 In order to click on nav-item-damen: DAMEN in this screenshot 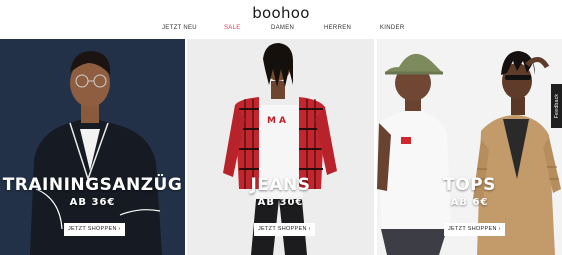, I will do `click(282, 28)`.